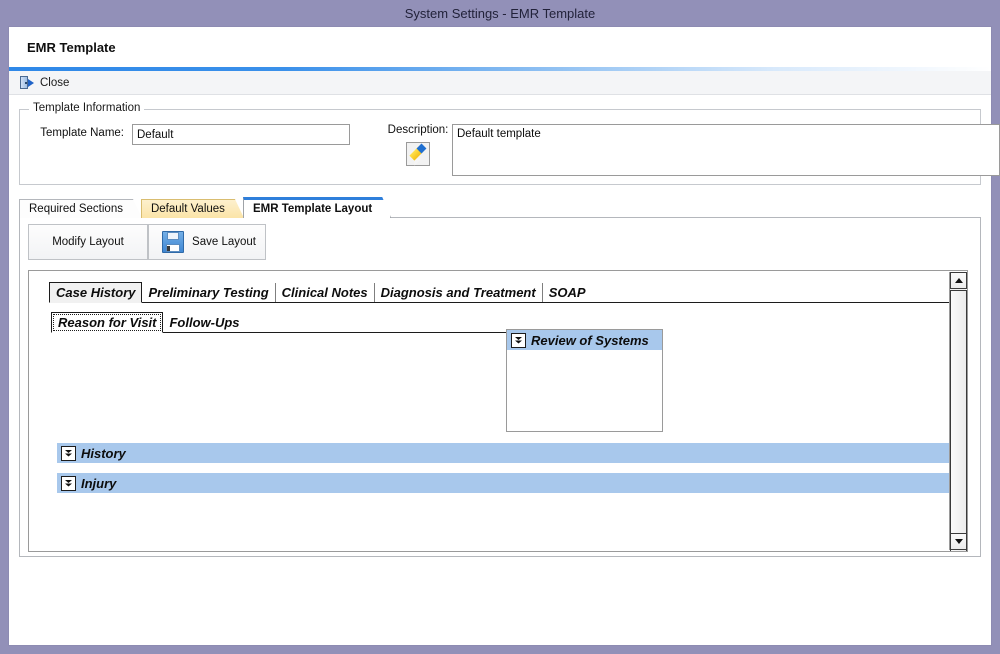 The width and height of the screenshot is (1000, 654). What do you see at coordinates (187, 209) in the screenshot?
I see `tab-default-values-label: Default Values` at bounding box center [187, 209].